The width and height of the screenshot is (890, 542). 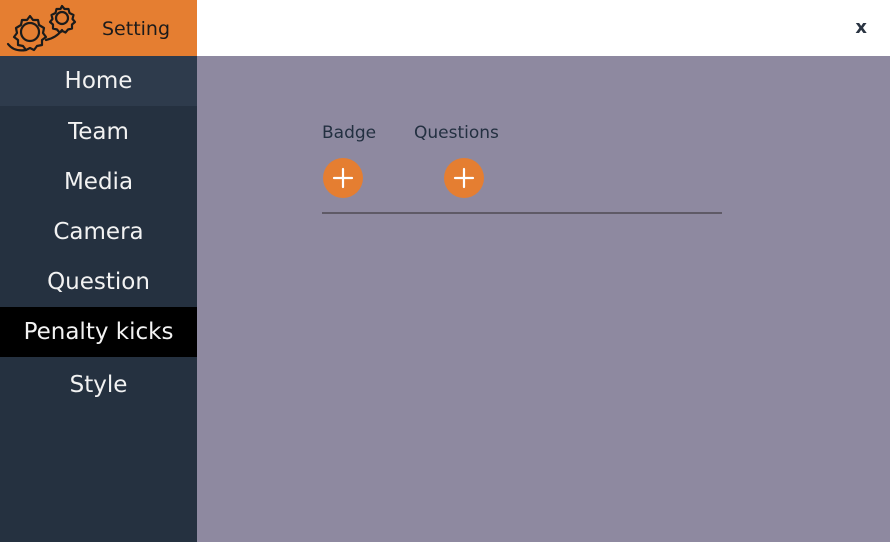 What do you see at coordinates (98, 28) in the screenshot?
I see `brand-header: Setting` at bounding box center [98, 28].